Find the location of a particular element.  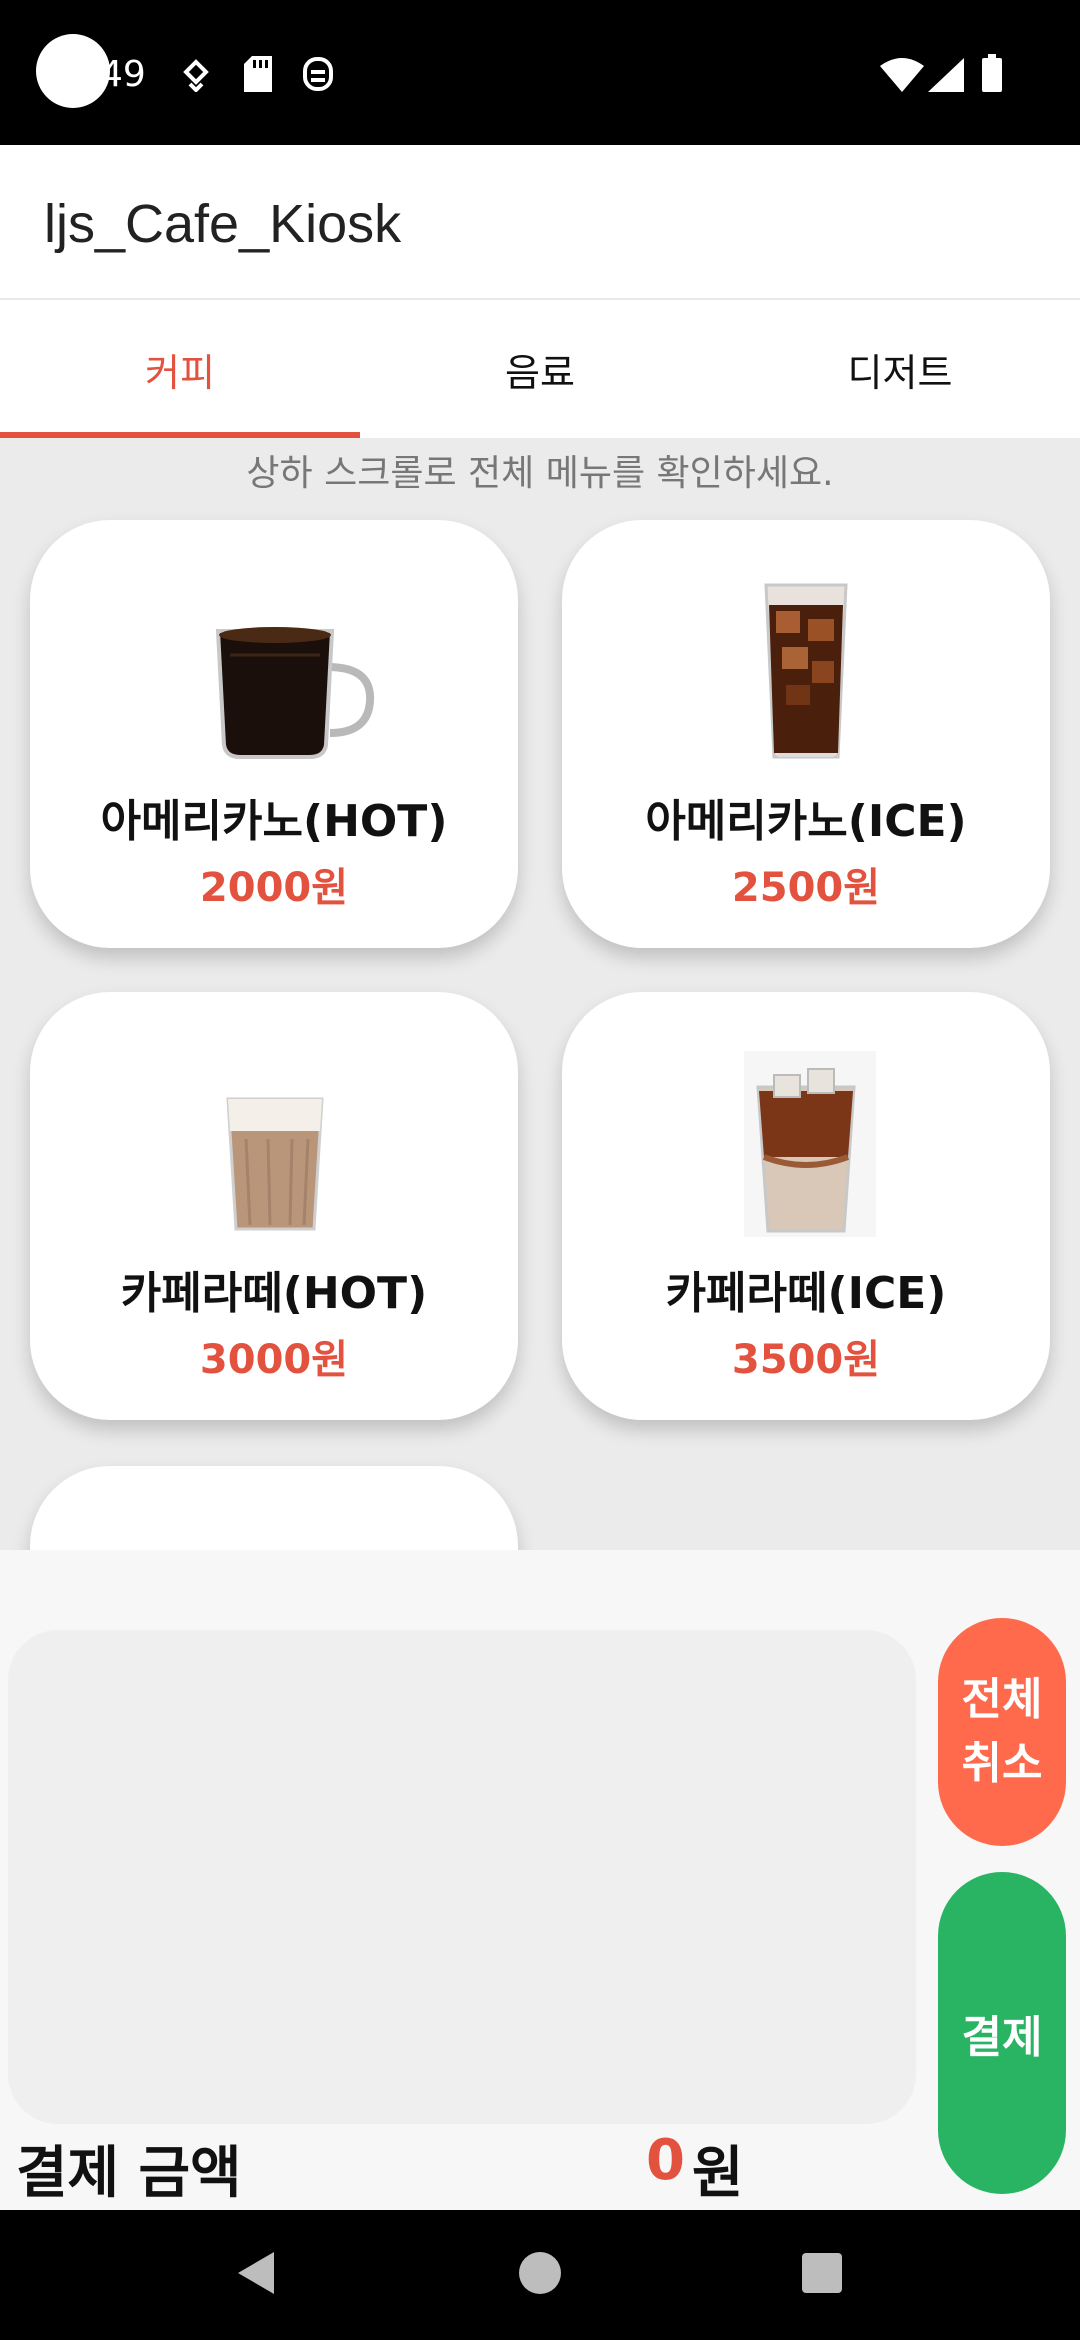

accessibility-icon is located at coordinates (318, 74).